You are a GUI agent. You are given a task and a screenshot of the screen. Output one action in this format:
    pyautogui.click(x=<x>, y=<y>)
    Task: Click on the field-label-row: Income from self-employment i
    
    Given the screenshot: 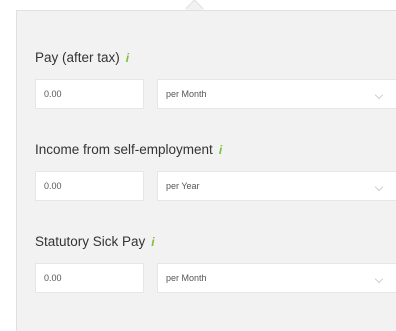 What is the action you would take?
    pyautogui.click(x=215, y=150)
    